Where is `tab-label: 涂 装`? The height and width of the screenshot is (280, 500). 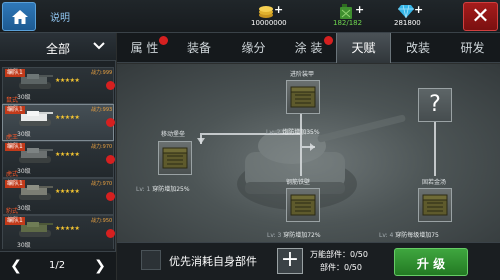 tab-label: 涂 装 is located at coordinates (308, 48).